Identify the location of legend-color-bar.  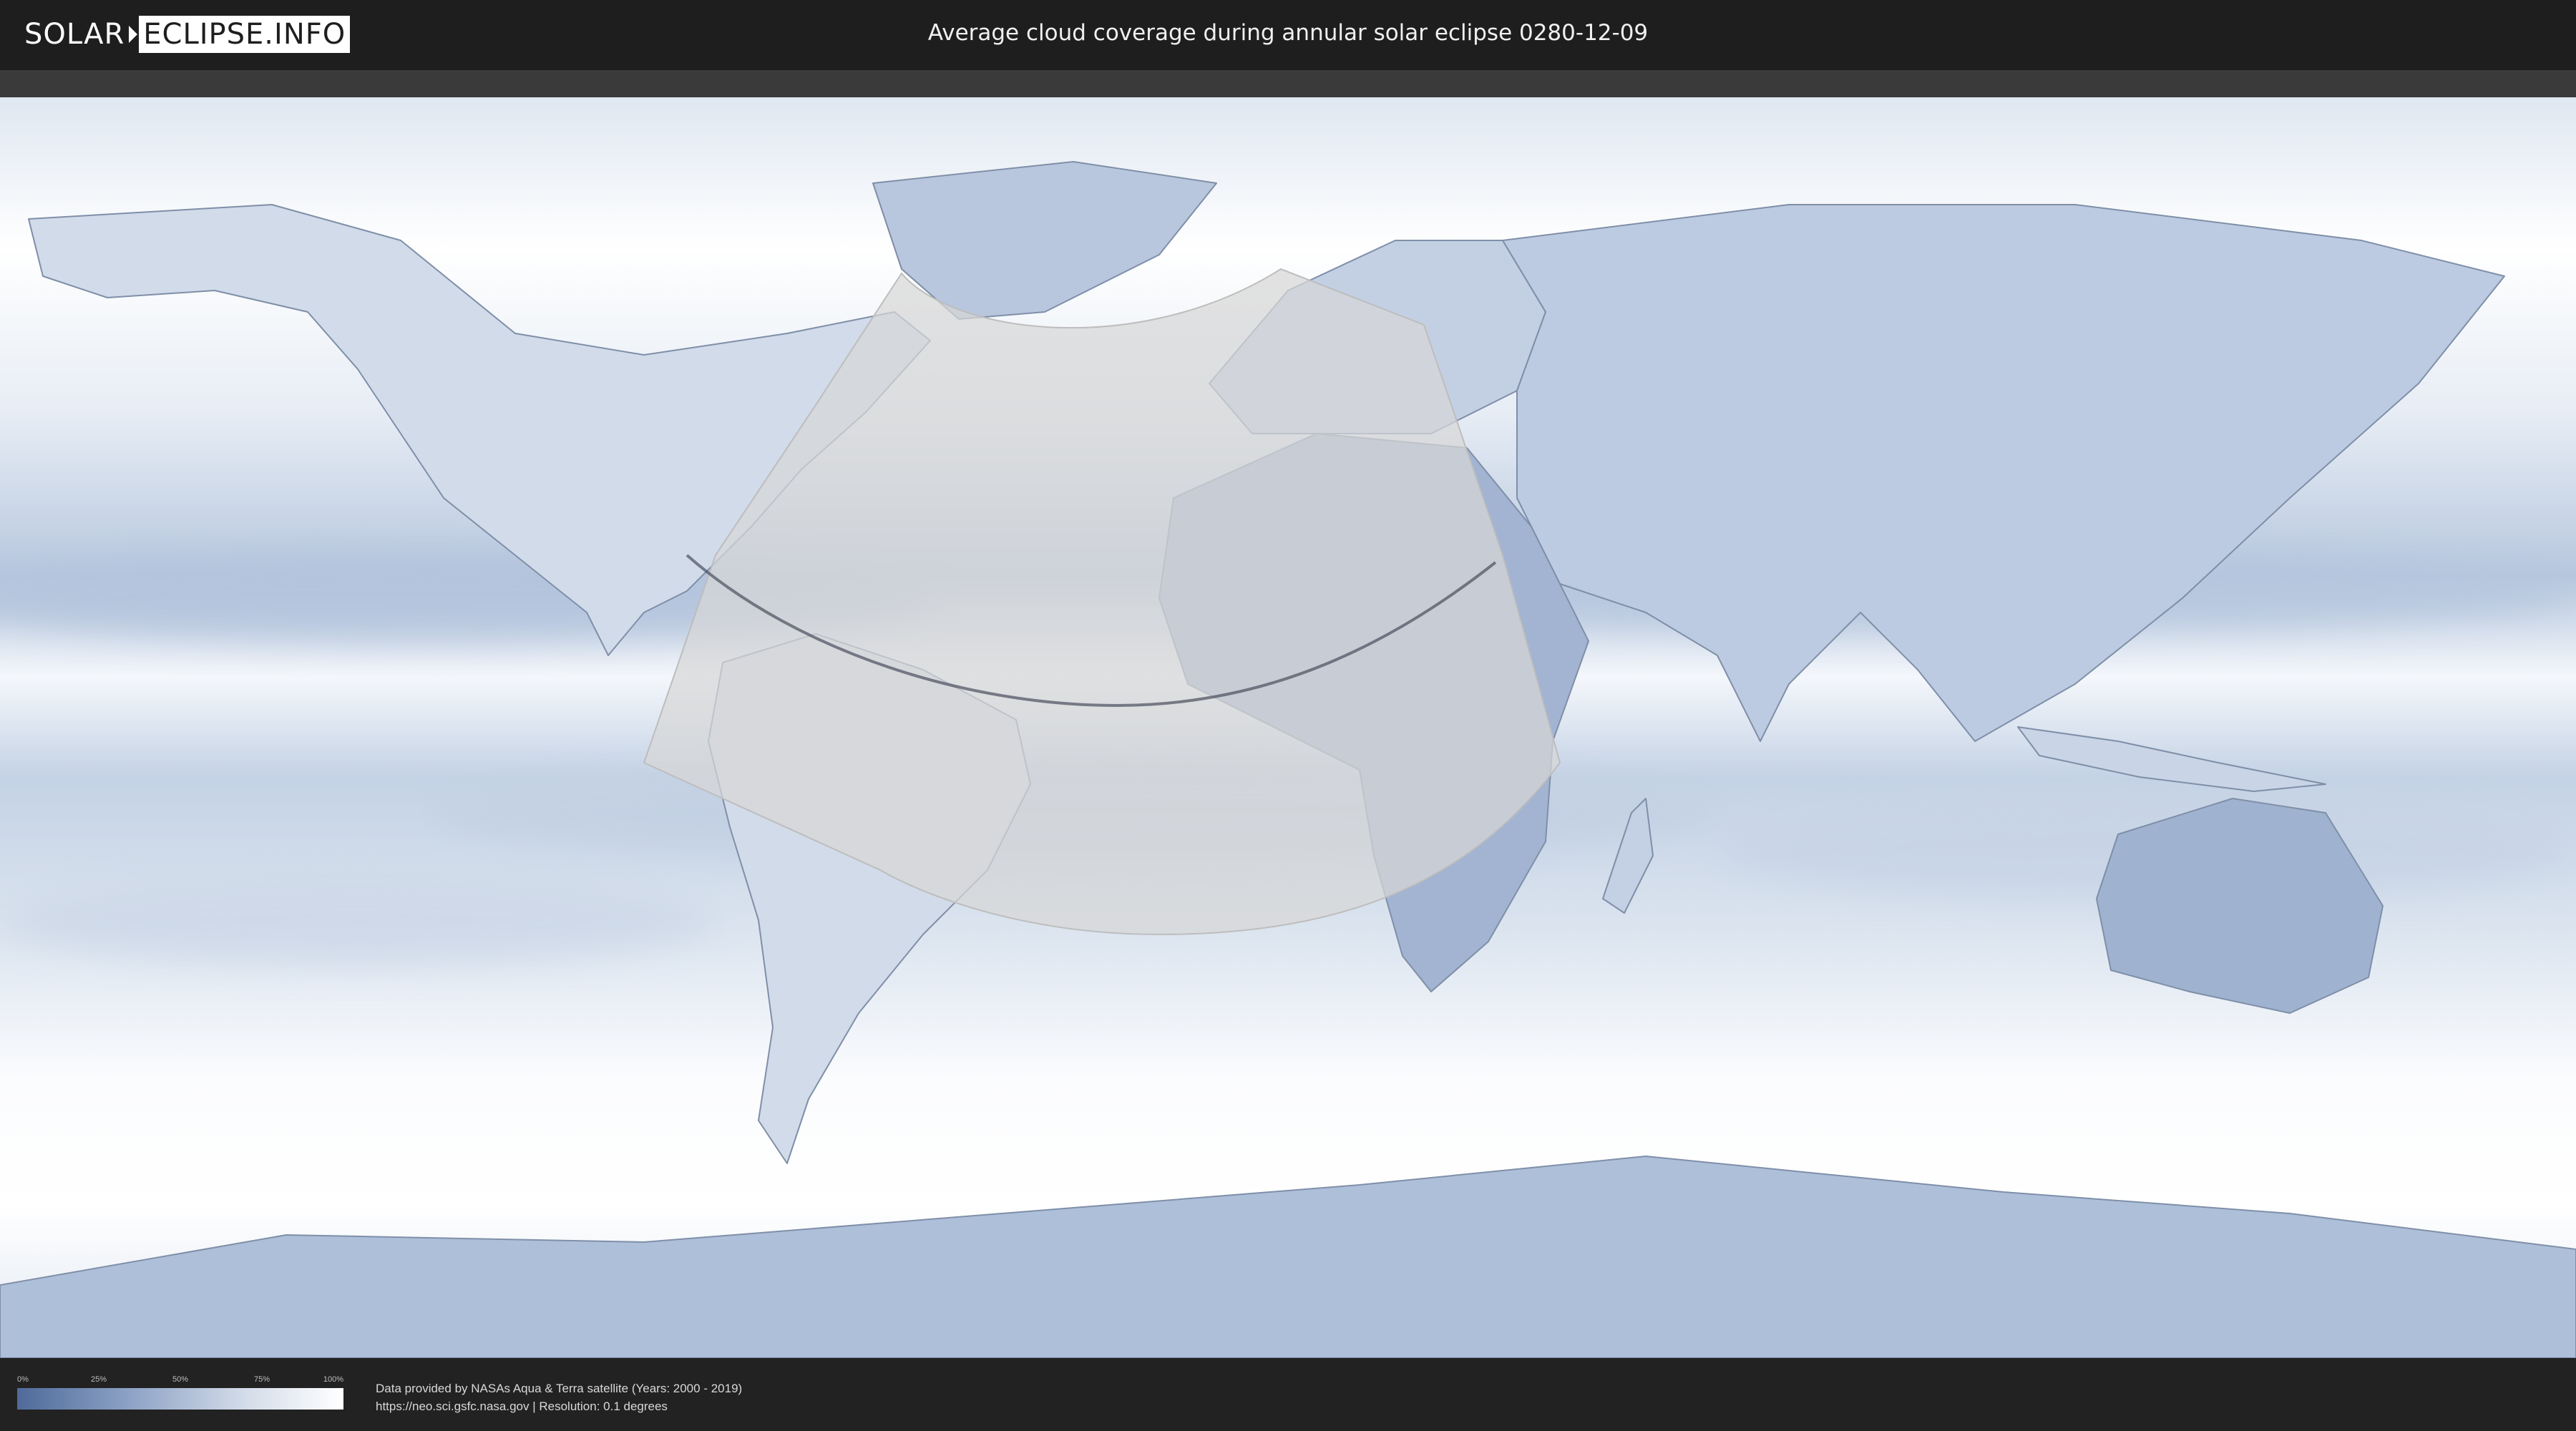
(180, 1399).